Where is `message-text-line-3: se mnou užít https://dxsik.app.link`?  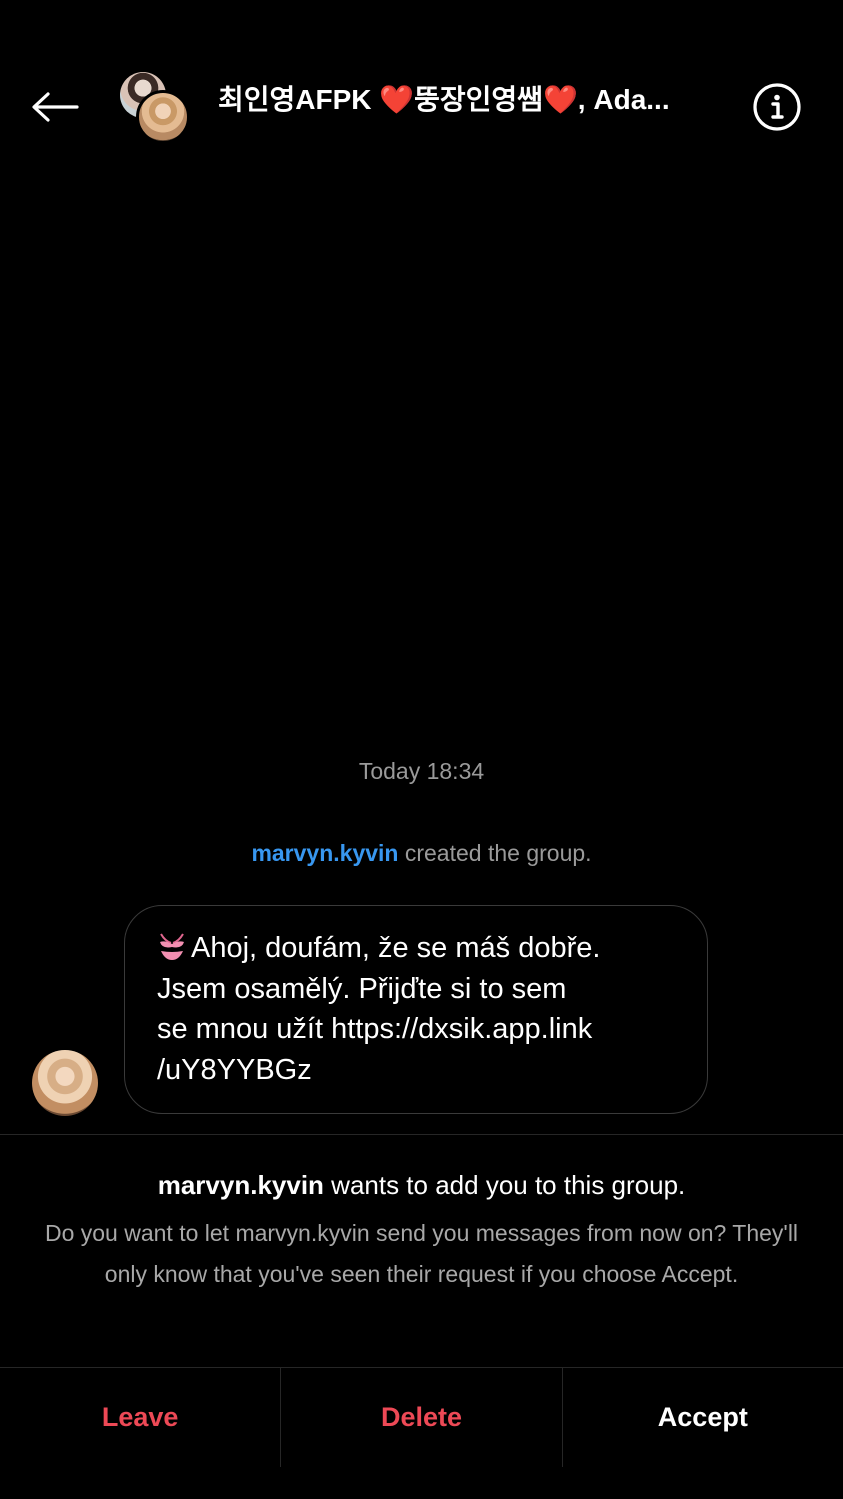 message-text-line-3: se mnou užít https://dxsik.app.link is located at coordinates (375, 1029).